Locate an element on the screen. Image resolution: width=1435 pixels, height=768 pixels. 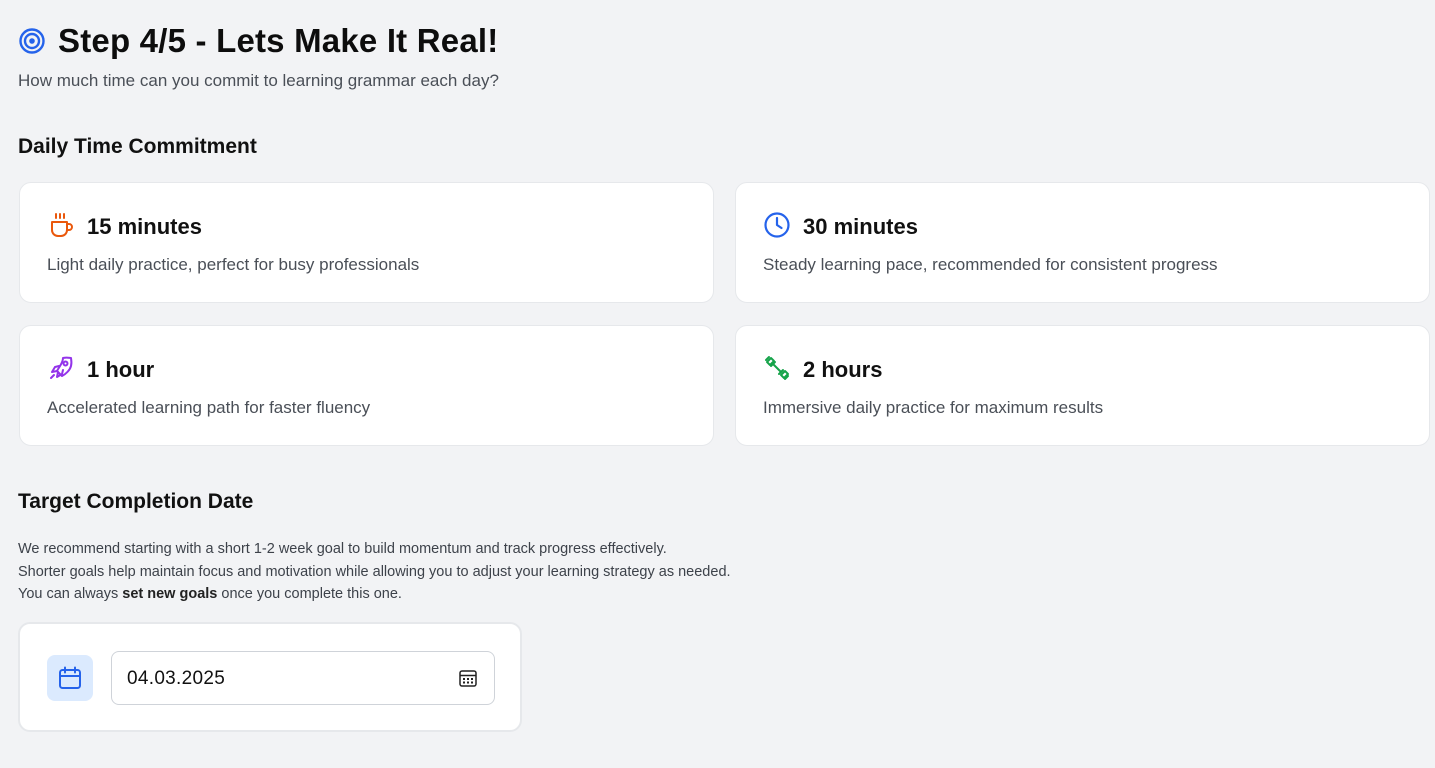
option-label: 1 hour is located at coordinates (121, 369).